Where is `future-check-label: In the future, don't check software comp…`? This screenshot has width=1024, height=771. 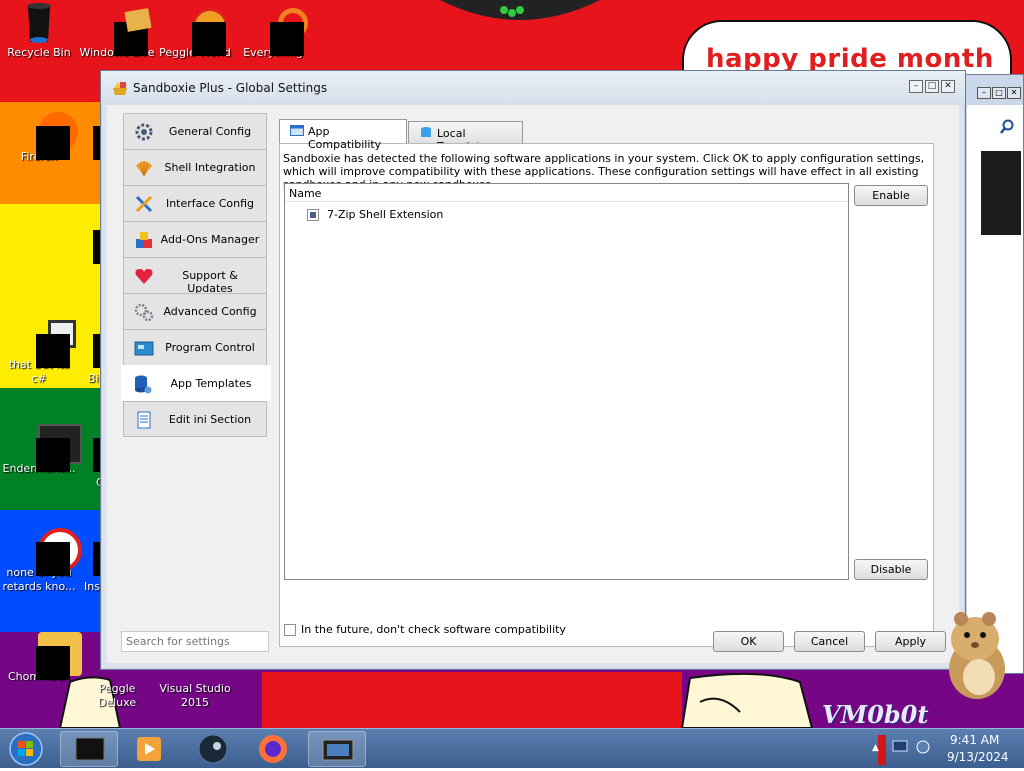
future-check-label: In the future, don't check software comp… is located at coordinates (433, 629).